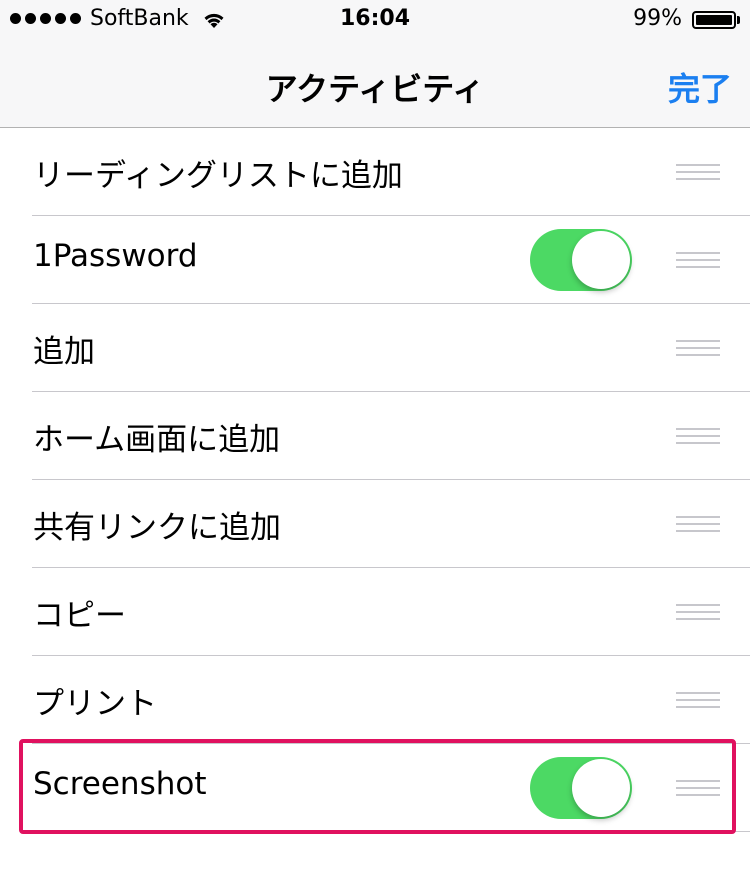  What do you see at coordinates (115, 256) in the screenshot?
I see `activity-label: 1Password` at bounding box center [115, 256].